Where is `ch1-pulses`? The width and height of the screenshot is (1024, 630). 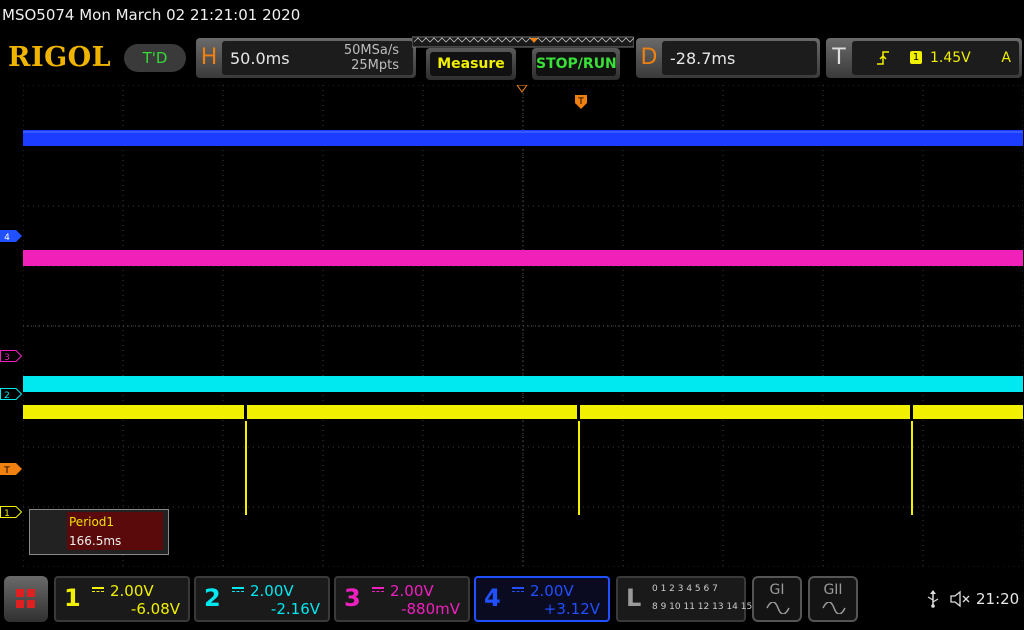
ch1-pulses is located at coordinates (579, 461).